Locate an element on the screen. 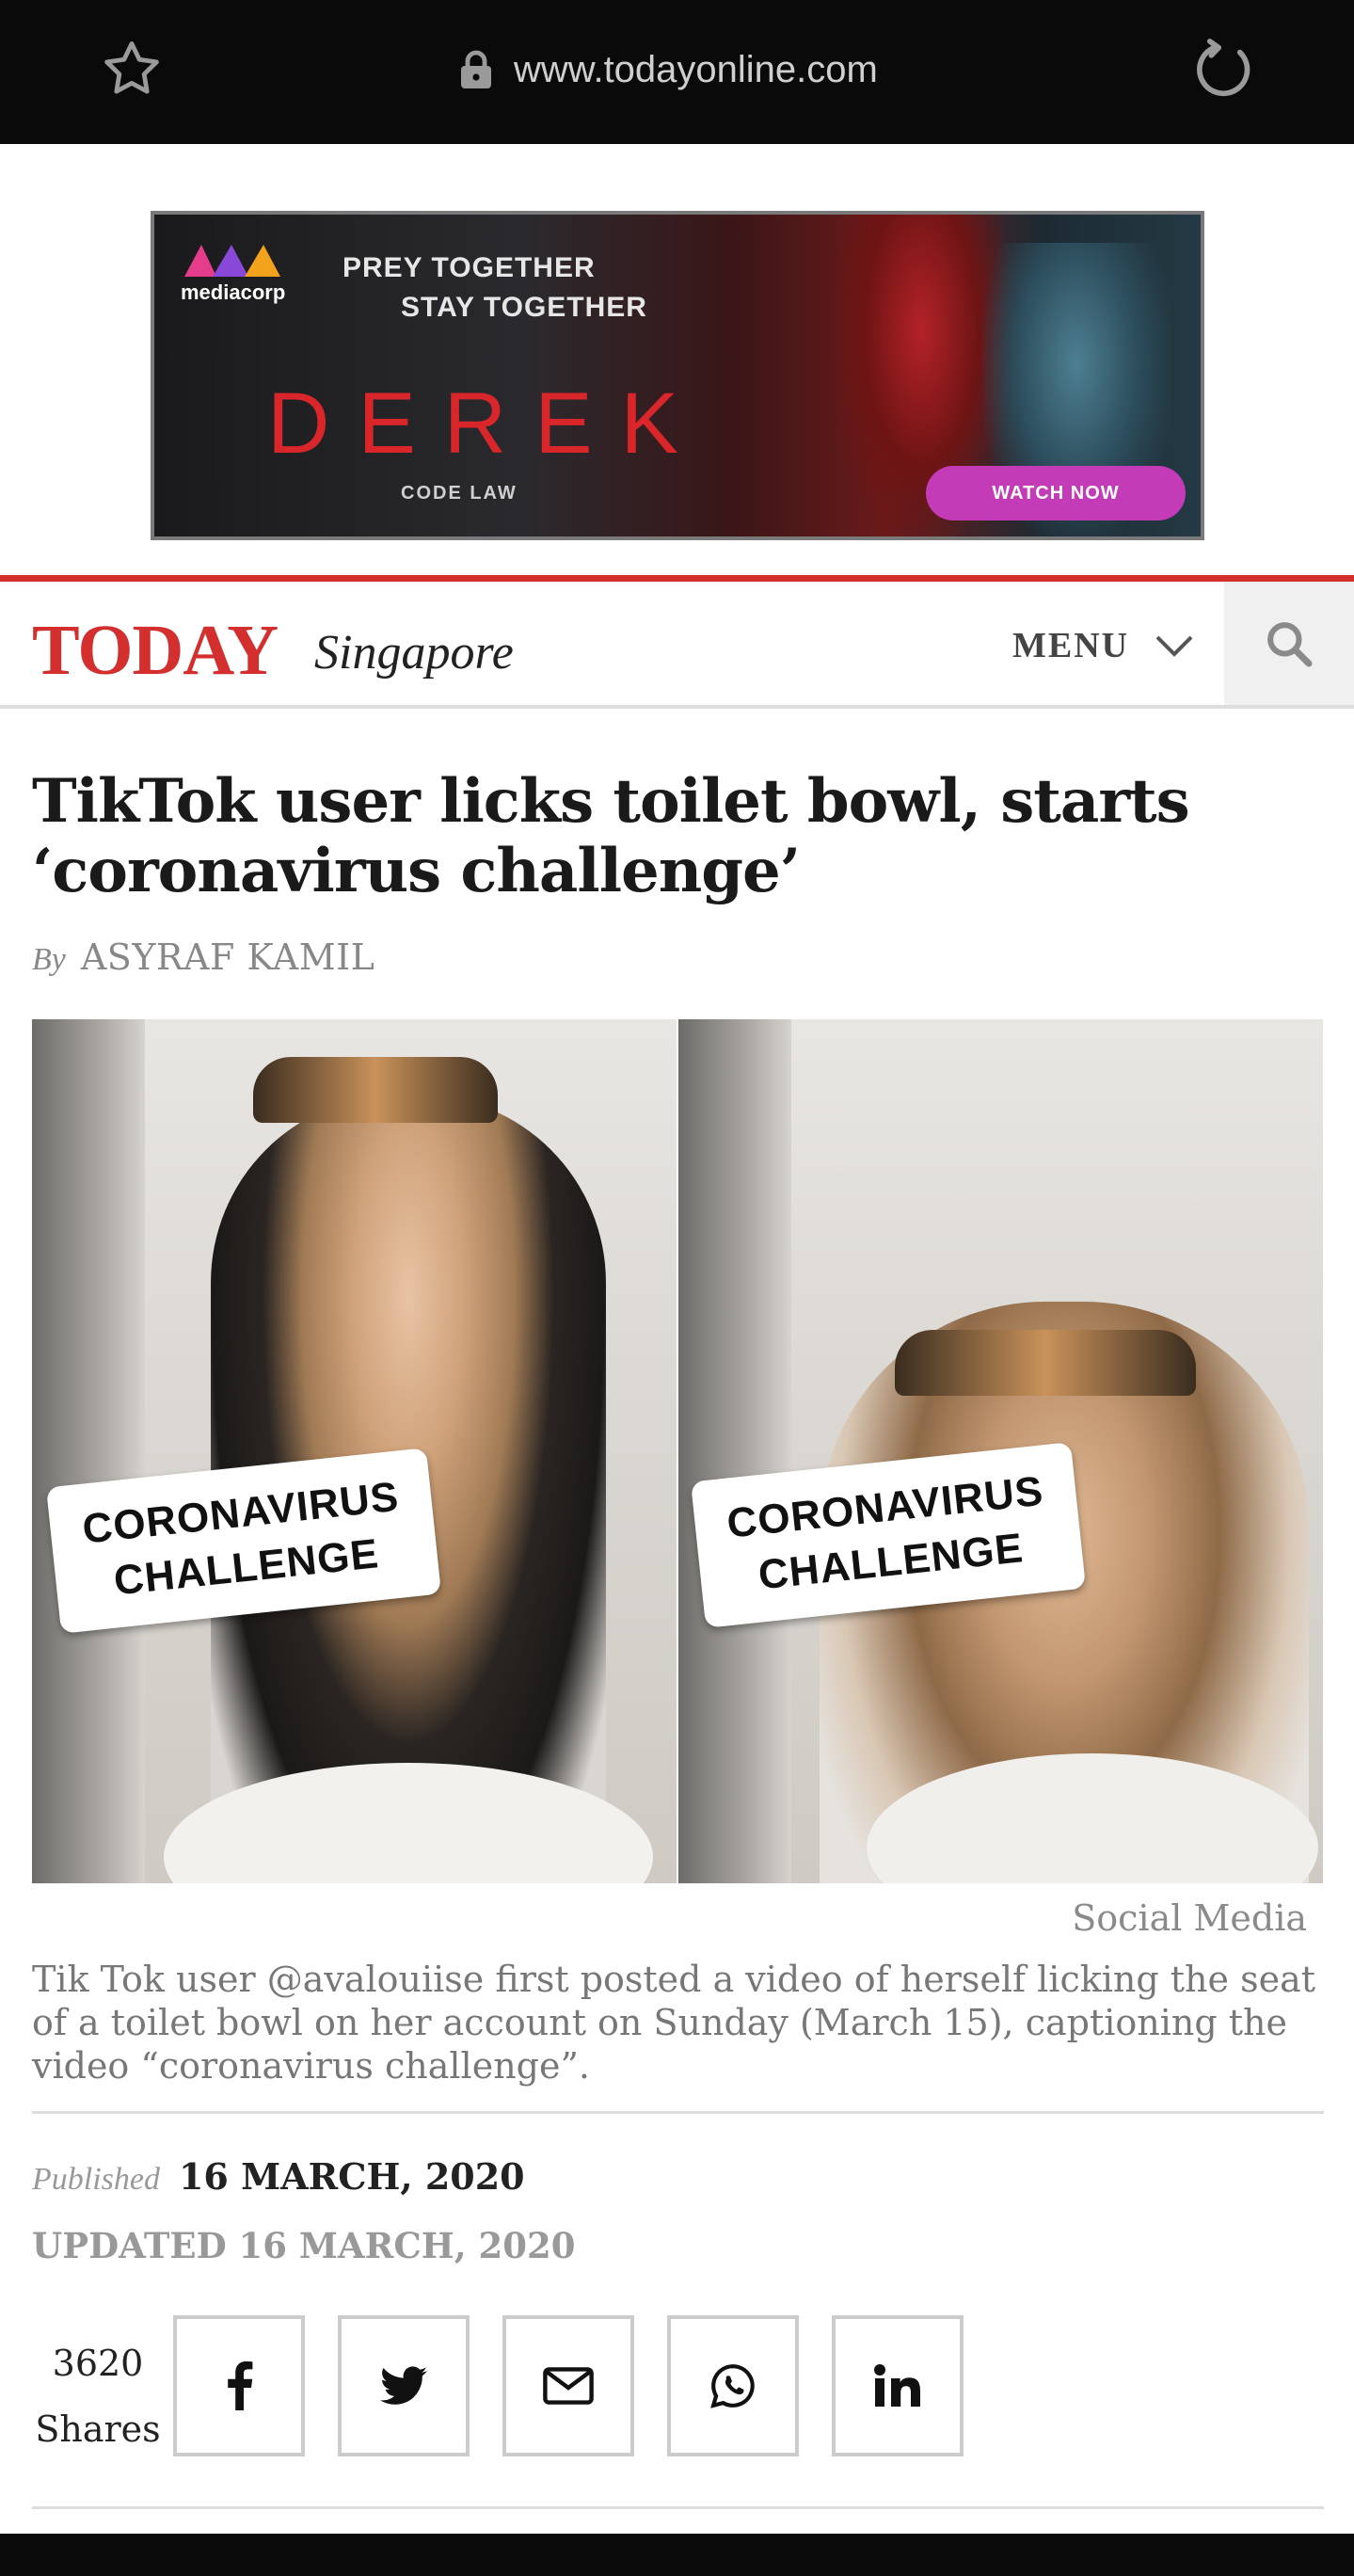  share-email-button is located at coordinates (568, 2385).